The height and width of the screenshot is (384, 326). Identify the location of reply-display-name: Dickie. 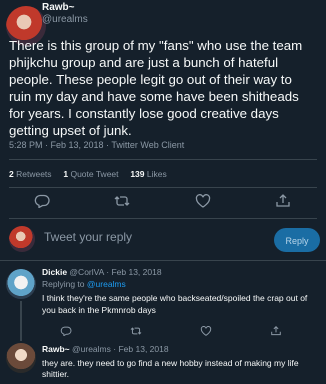
(54, 272).